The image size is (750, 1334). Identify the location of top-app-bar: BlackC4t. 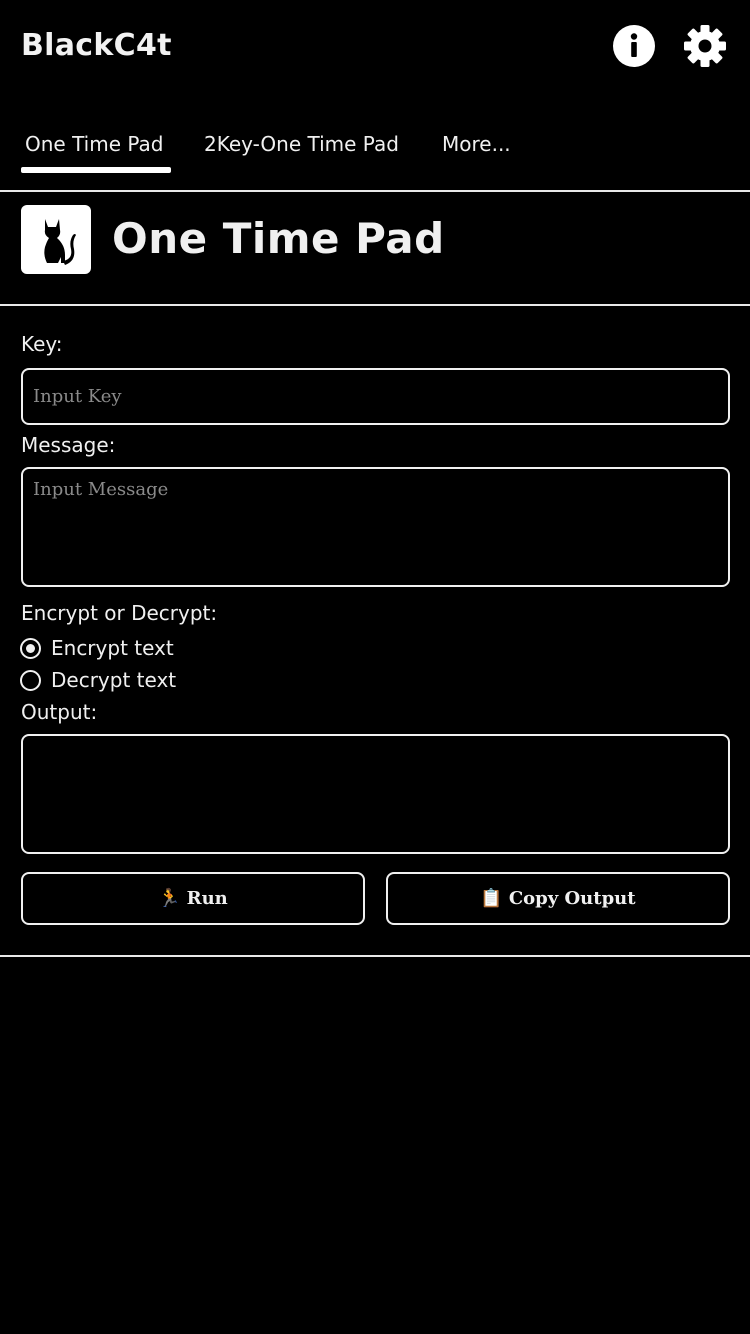
(375, 48).